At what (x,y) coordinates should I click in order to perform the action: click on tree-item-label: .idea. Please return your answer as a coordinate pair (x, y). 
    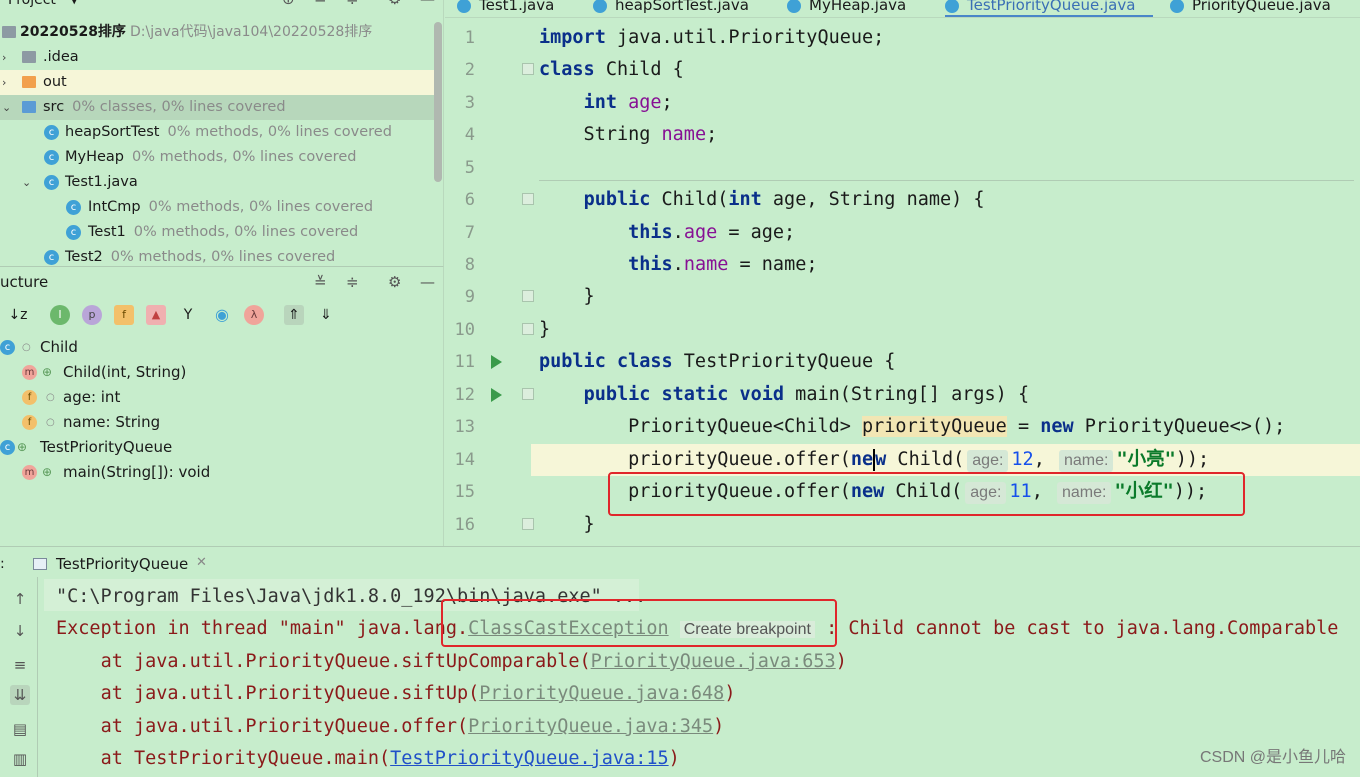
    Looking at the image, I should click on (61, 57).